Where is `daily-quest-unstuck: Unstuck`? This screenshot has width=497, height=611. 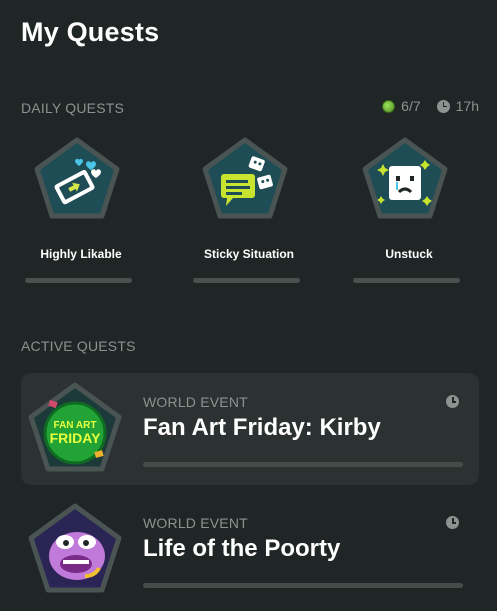
daily-quest-unstuck: Unstuck is located at coordinates (409, 211).